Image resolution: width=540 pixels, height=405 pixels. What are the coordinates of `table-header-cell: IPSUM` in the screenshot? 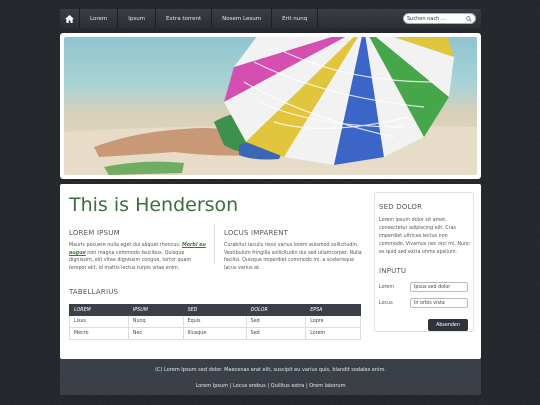 It's located at (155, 310).